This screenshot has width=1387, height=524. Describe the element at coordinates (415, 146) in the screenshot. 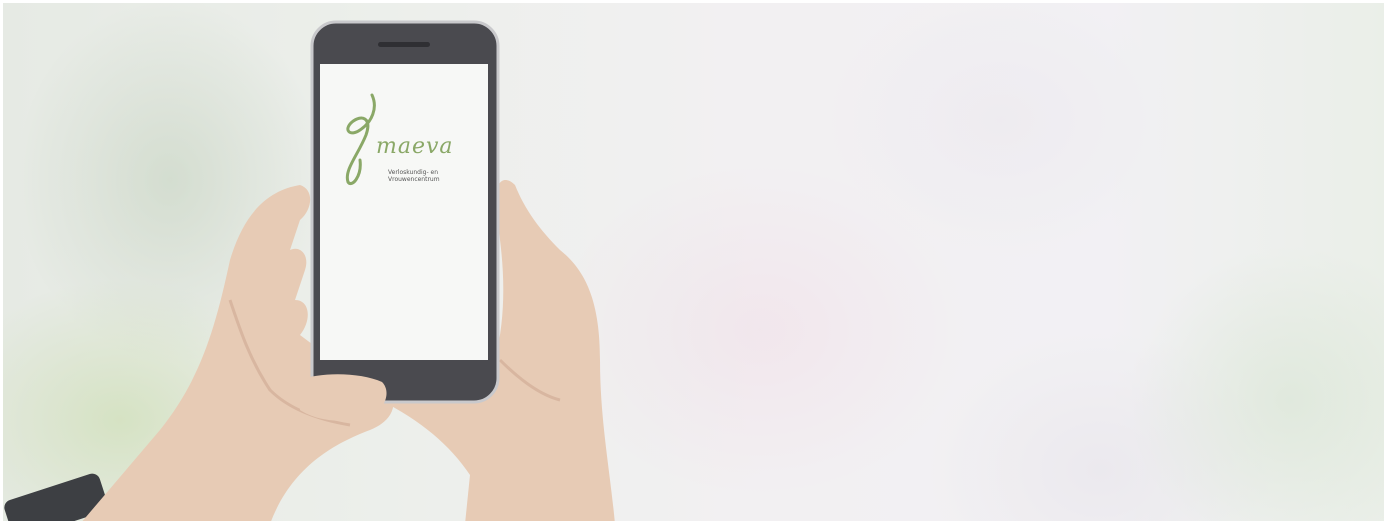

I see `brand-wordmark: maeva` at that location.